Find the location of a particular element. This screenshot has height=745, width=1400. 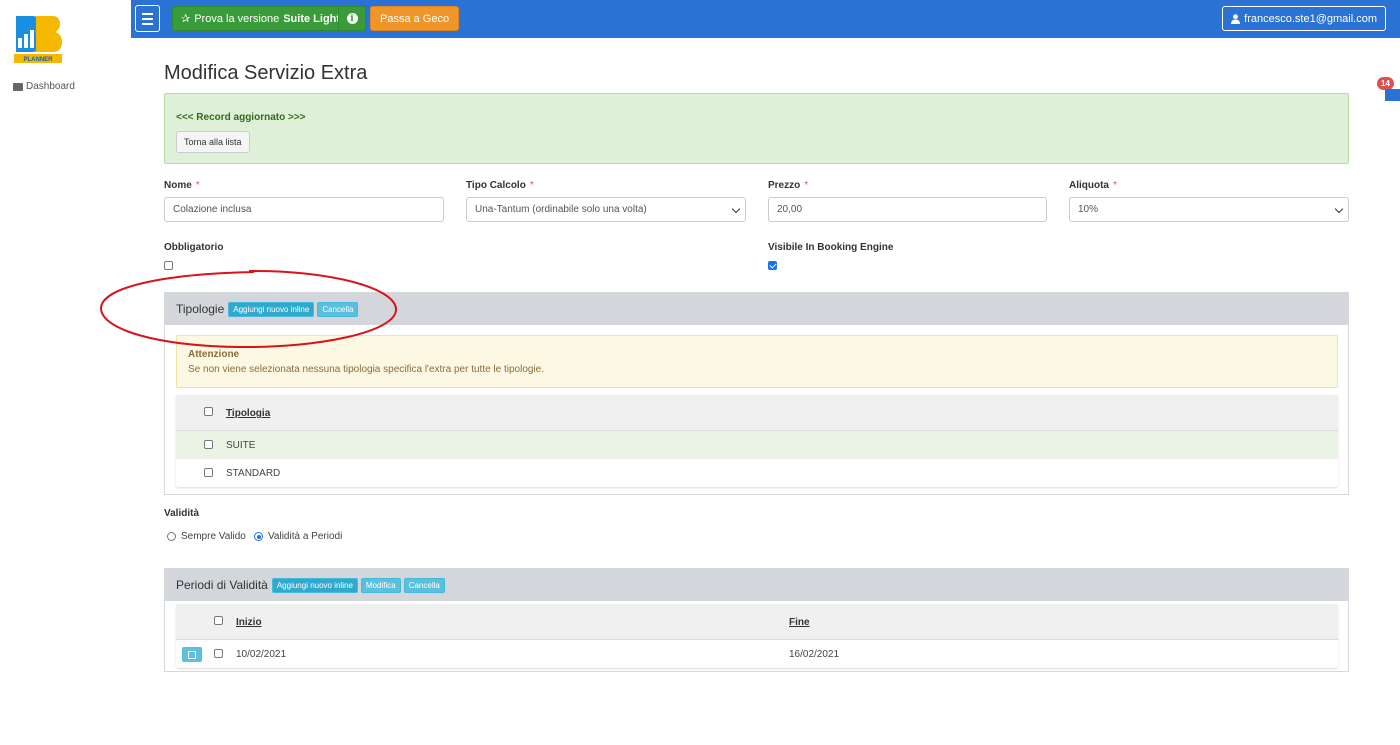

user-menu-button: francesco.ste1@gmail.com is located at coordinates (1304, 18).